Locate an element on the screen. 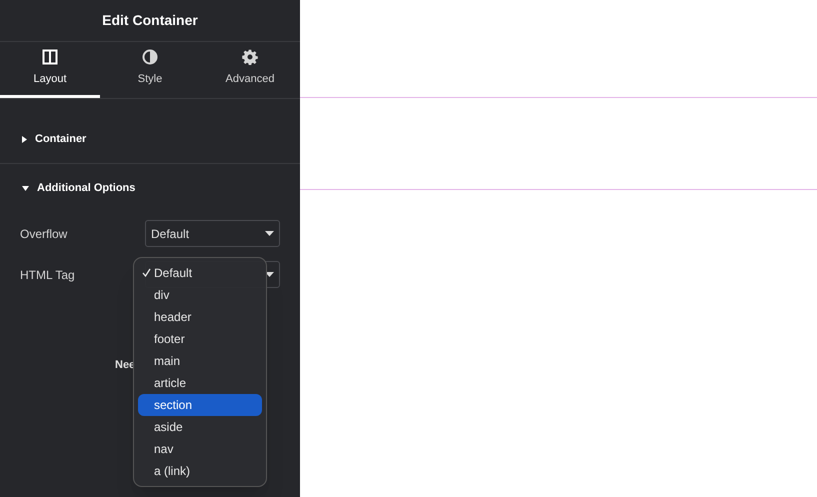 The height and width of the screenshot is (497, 817). menu-item: a (link) is located at coordinates (200, 471).